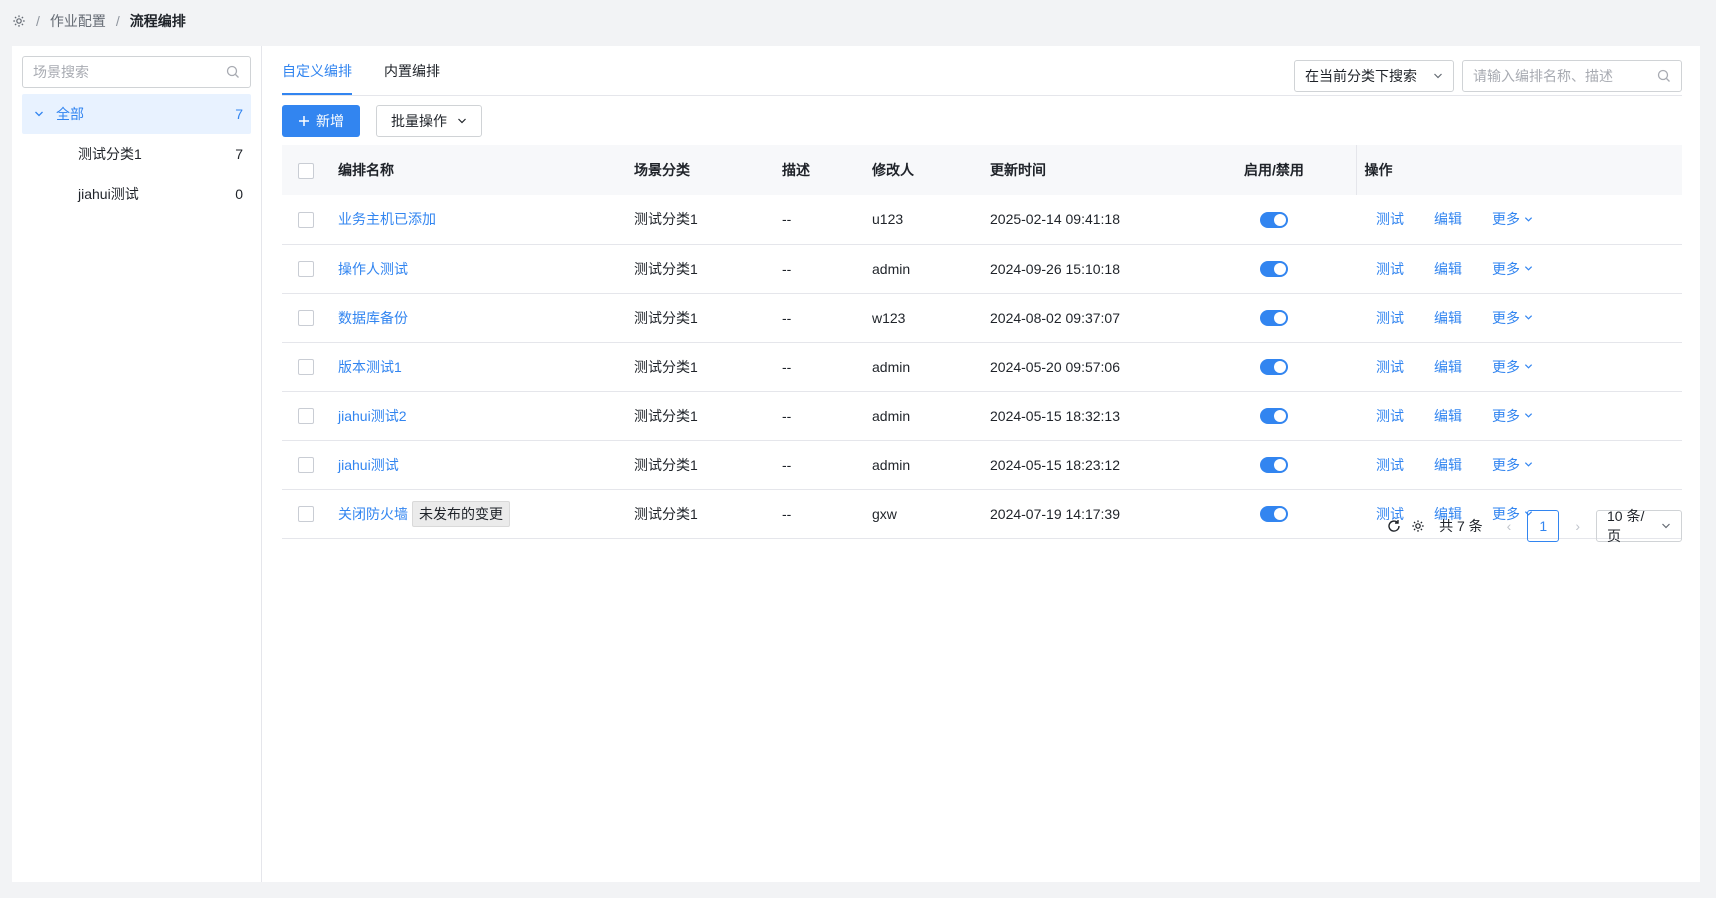 This screenshot has height=898, width=1716. I want to click on orchestration-name-link: jiahui测试2, so click(372, 416).